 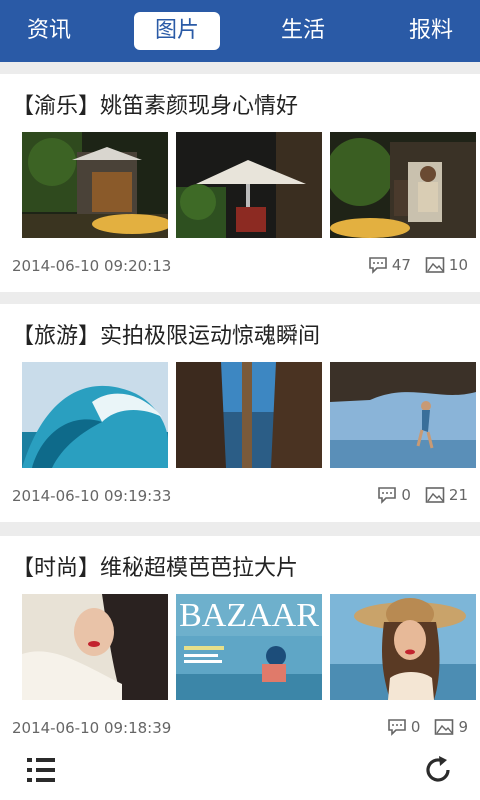 What do you see at coordinates (92, 728) in the screenshot?
I see `article-date: 2014-06-10 09:18:39` at bounding box center [92, 728].